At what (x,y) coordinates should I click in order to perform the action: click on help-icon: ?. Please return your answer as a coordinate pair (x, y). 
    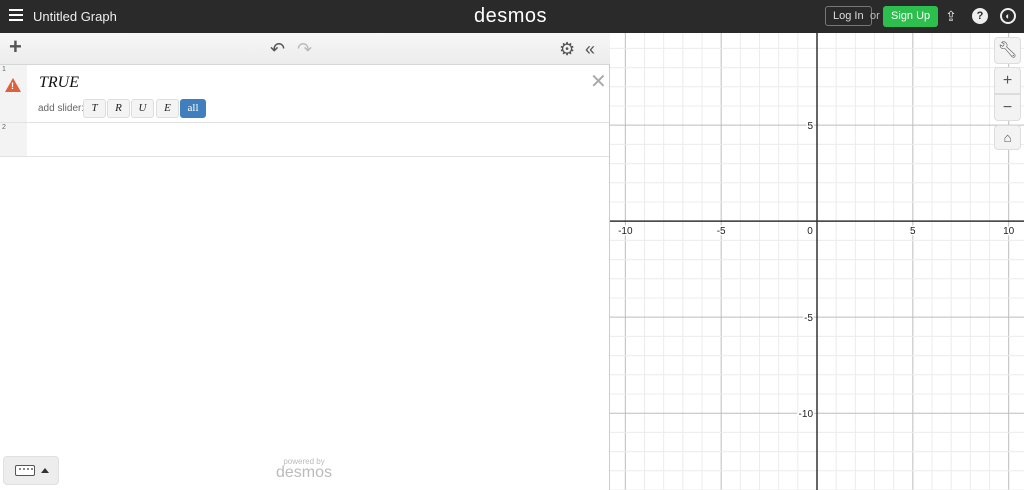
    Looking at the image, I should click on (980, 16).